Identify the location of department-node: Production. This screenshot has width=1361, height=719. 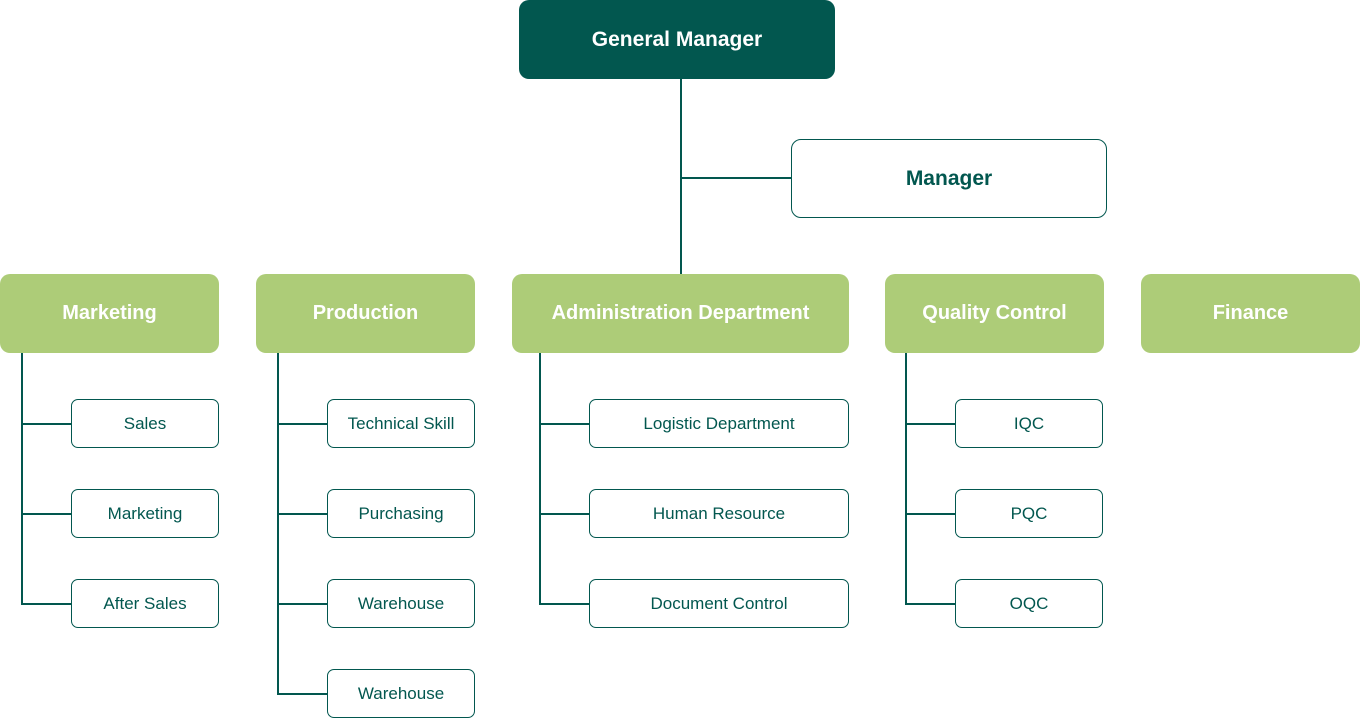
(365, 313).